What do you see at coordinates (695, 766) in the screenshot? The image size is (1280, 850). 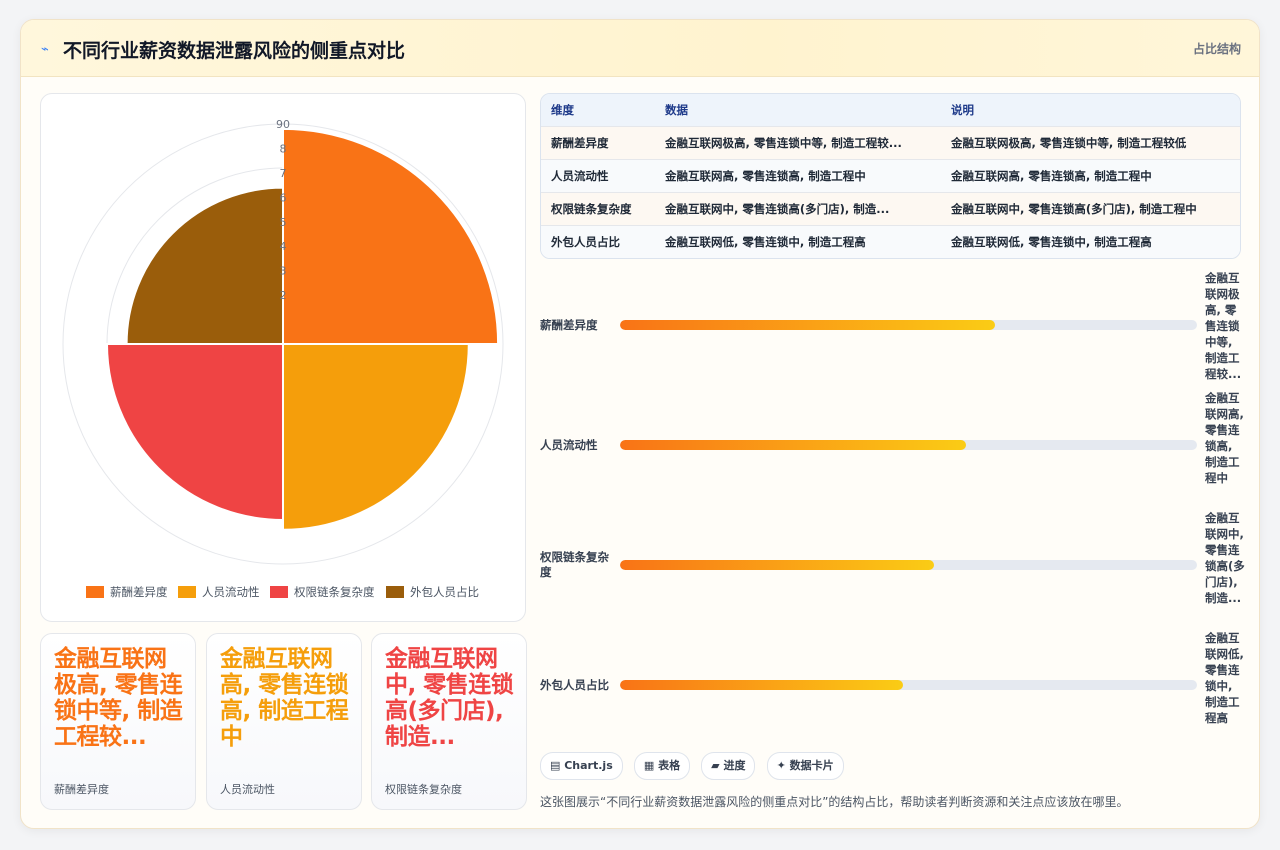 I see `feature-tags: ▤ Chart.js ▦ 表格 ▰ 进度 ✦ 数据卡片` at bounding box center [695, 766].